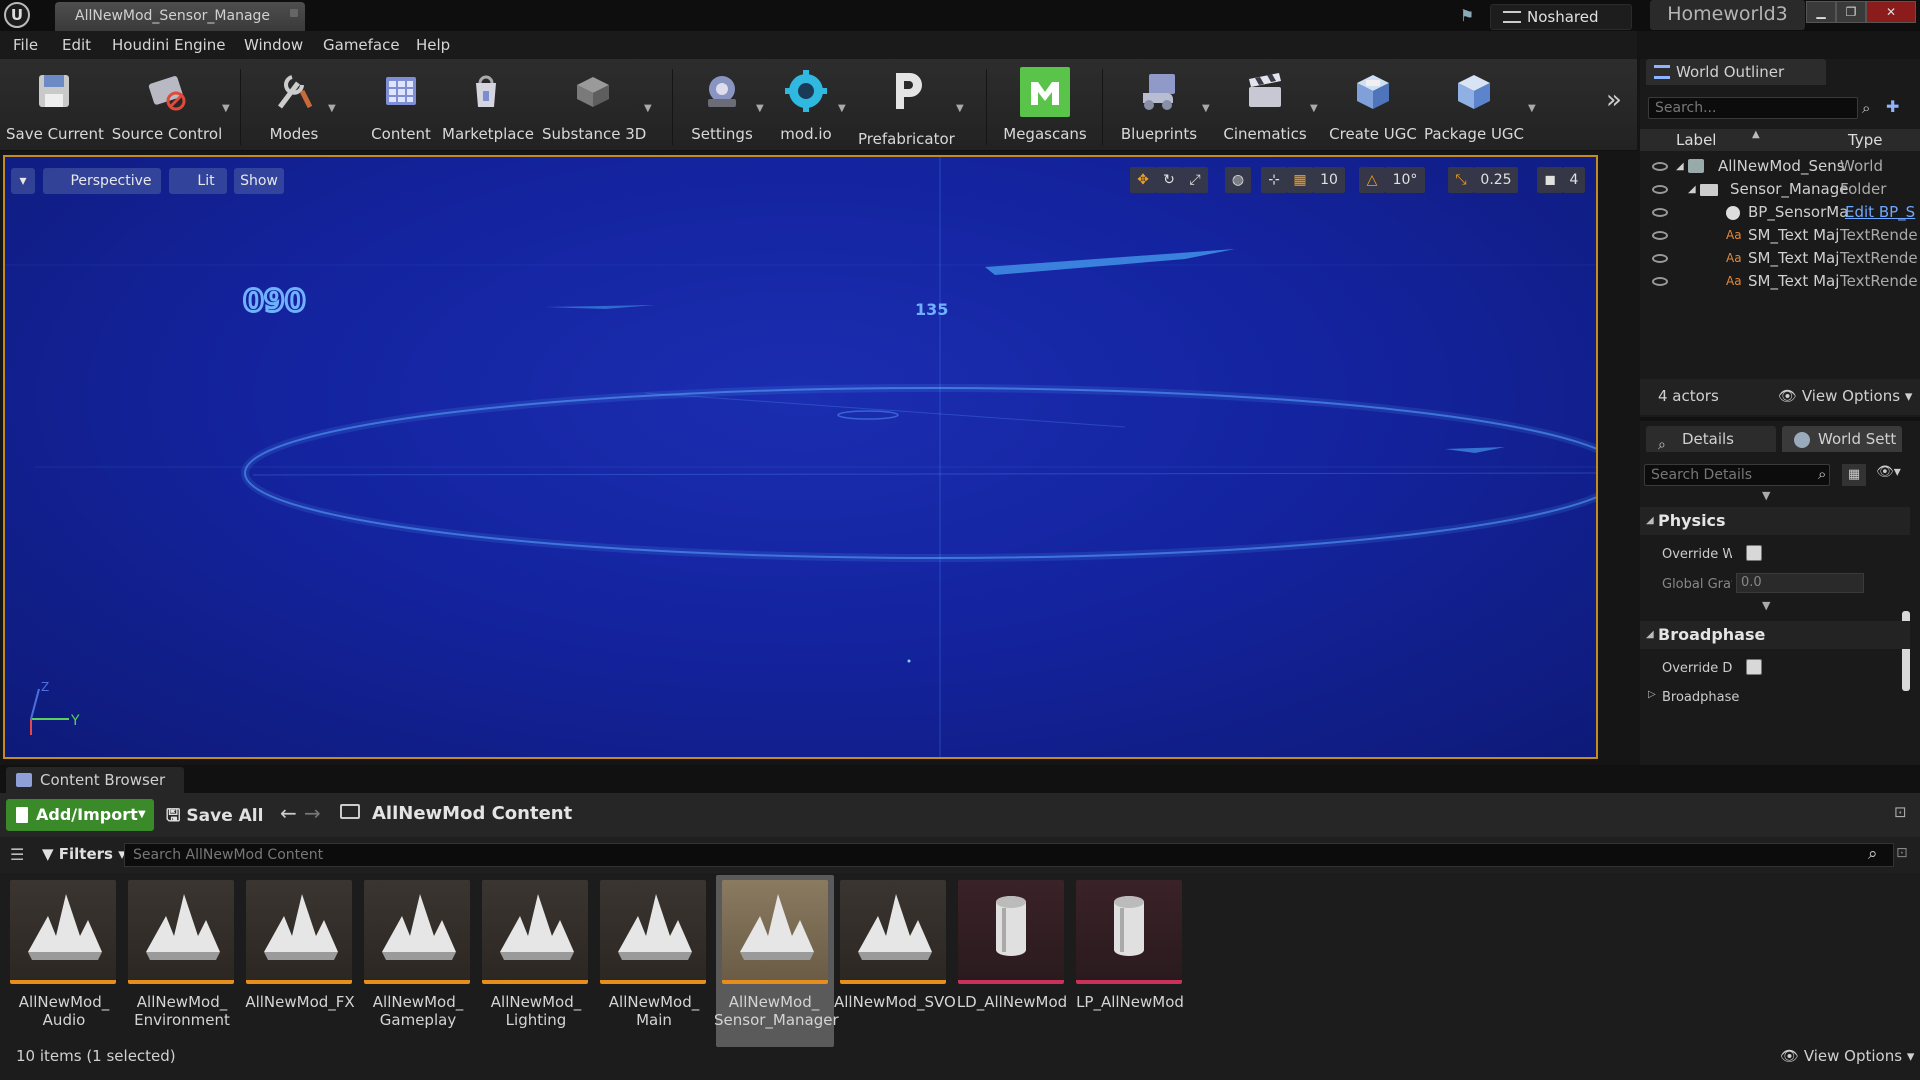 This screenshot has width=1920, height=1080. What do you see at coordinates (76, 45) in the screenshot?
I see `menu-edit: Edit` at bounding box center [76, 45].